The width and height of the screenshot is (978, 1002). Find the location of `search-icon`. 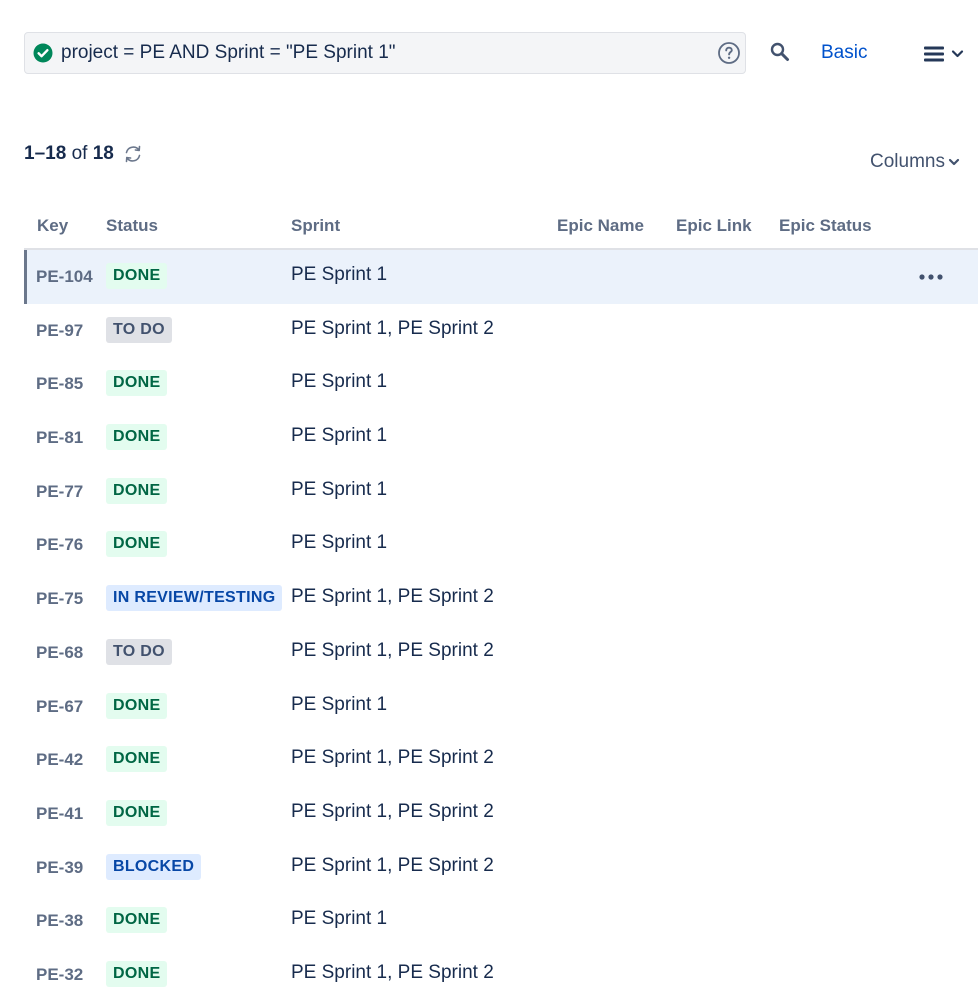

search-icon is located at coordinates (780, 52).